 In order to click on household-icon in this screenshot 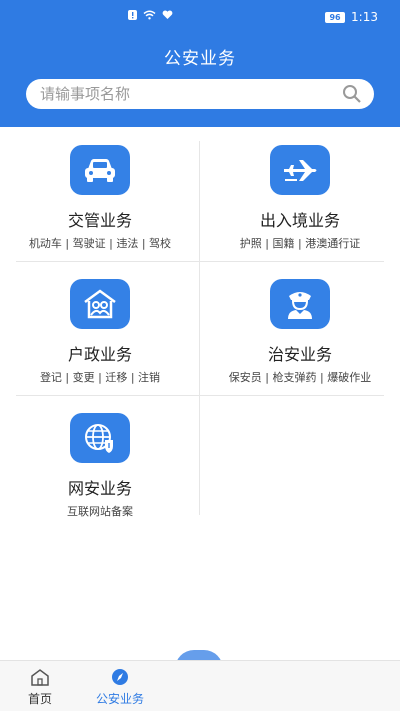, I will do `click(100, 304)`.